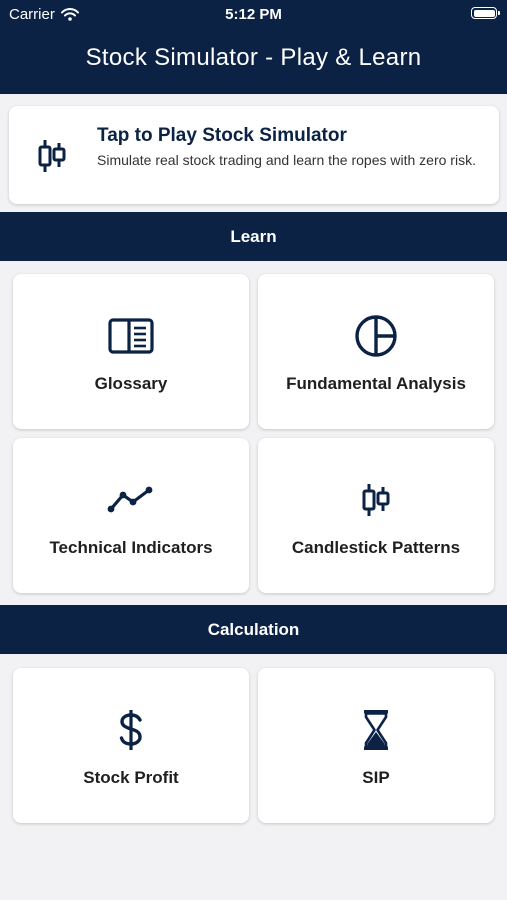 This screenshot has width=507, height=900. What do you see at coordinates (376, 336) in the screenshot?
I see `pie-chart-icon` at bounding box center [376, 336].